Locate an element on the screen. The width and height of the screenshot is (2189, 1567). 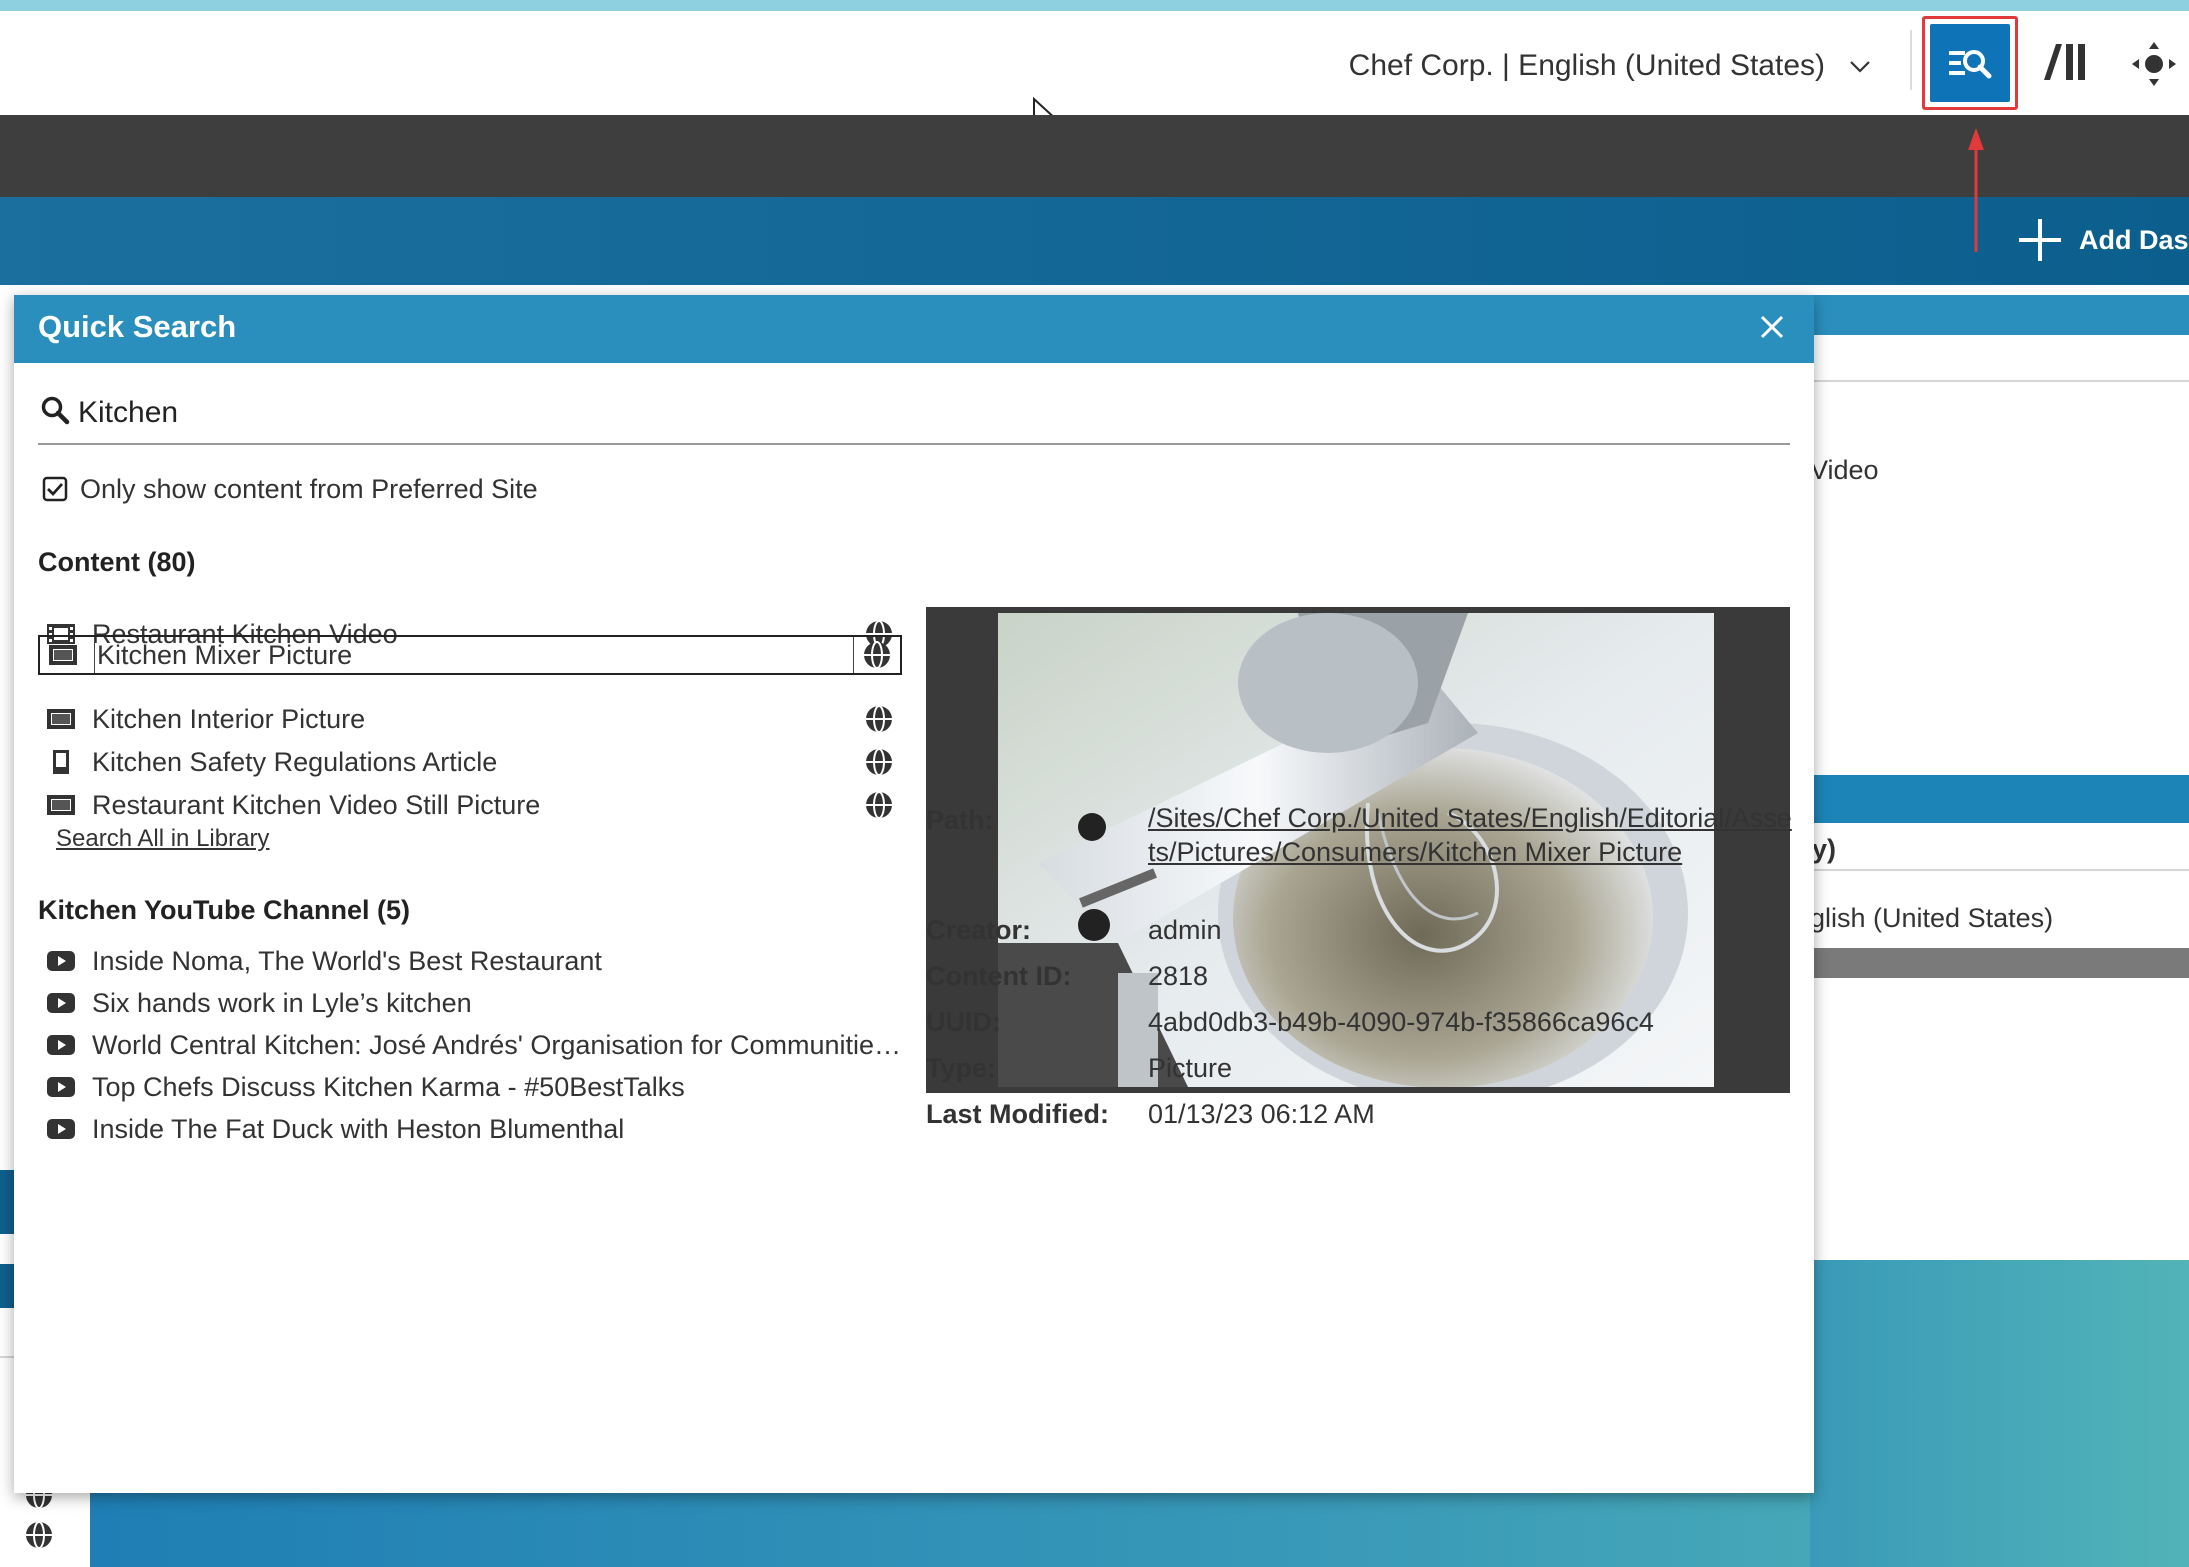
youtube-item: Inside Noma, The World's Best Restaurant is located at coordinates (473, 961).